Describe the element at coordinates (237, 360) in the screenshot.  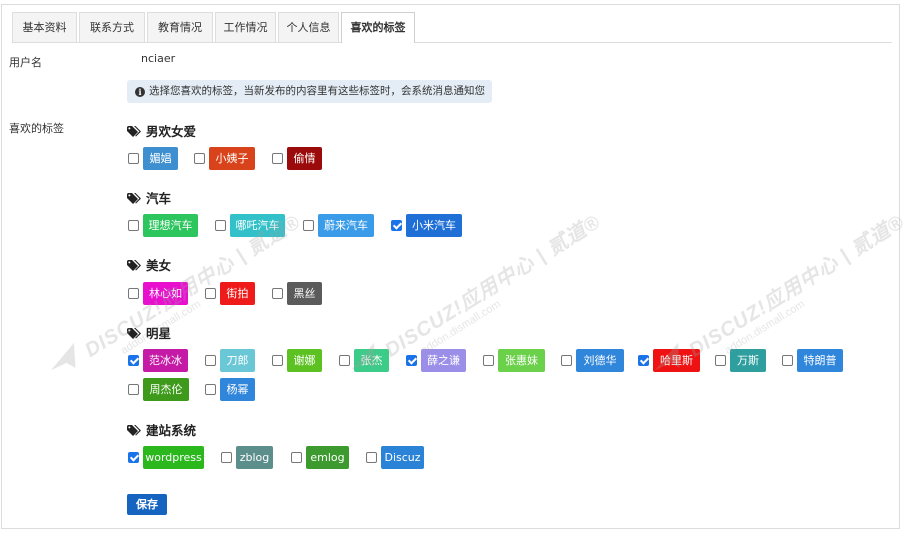
I see `tag-chip: 刀郎` at that location.